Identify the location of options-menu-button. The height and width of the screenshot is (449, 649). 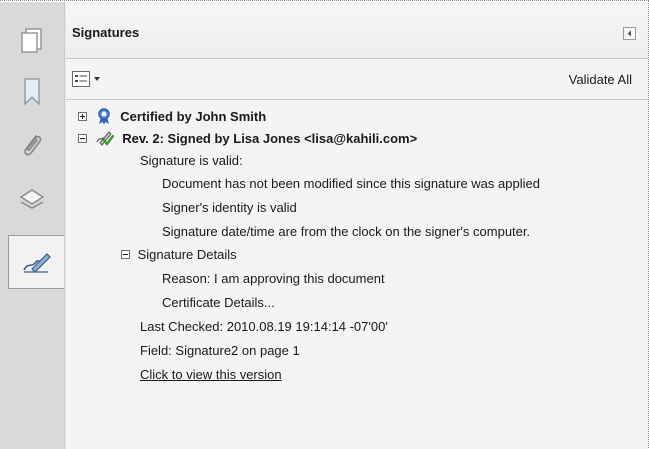
(90, 79).